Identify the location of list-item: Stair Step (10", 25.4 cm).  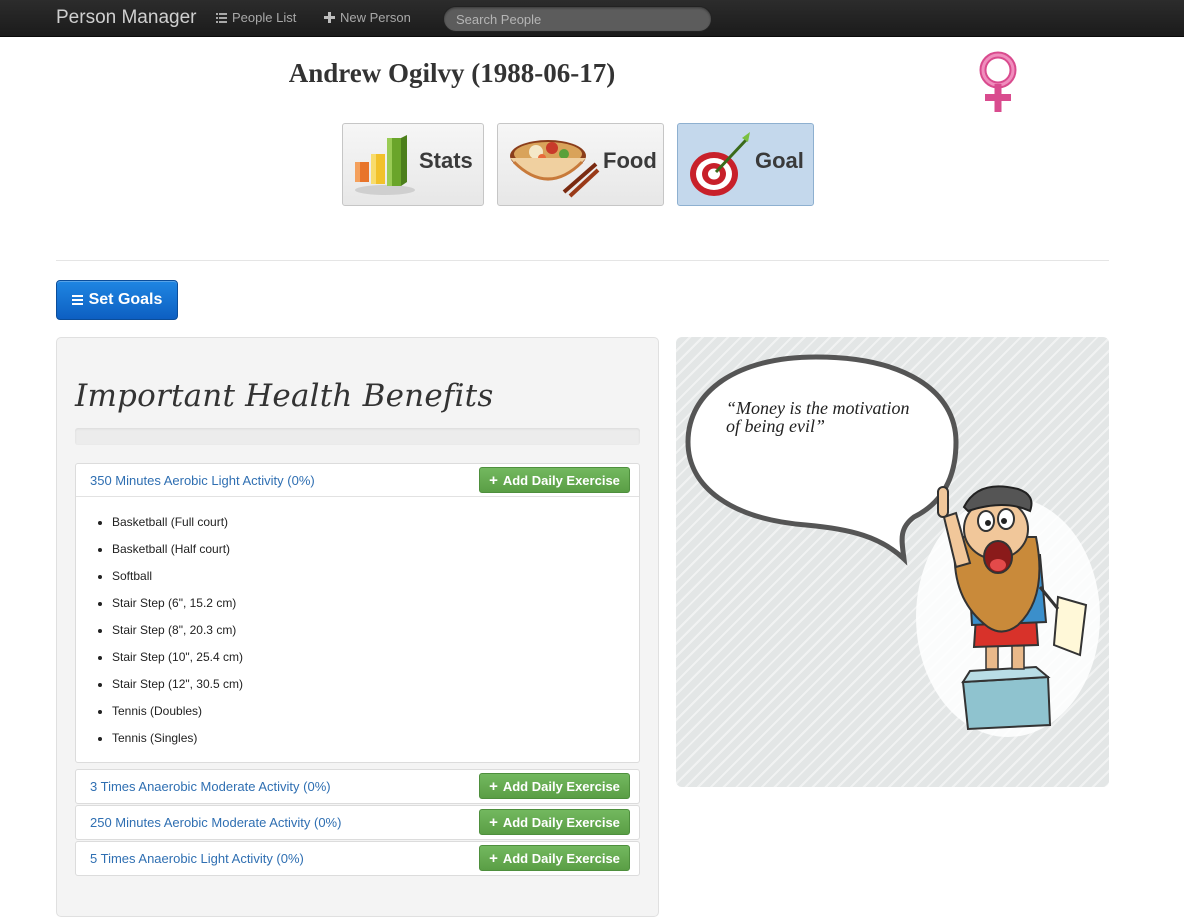
(375, 657).